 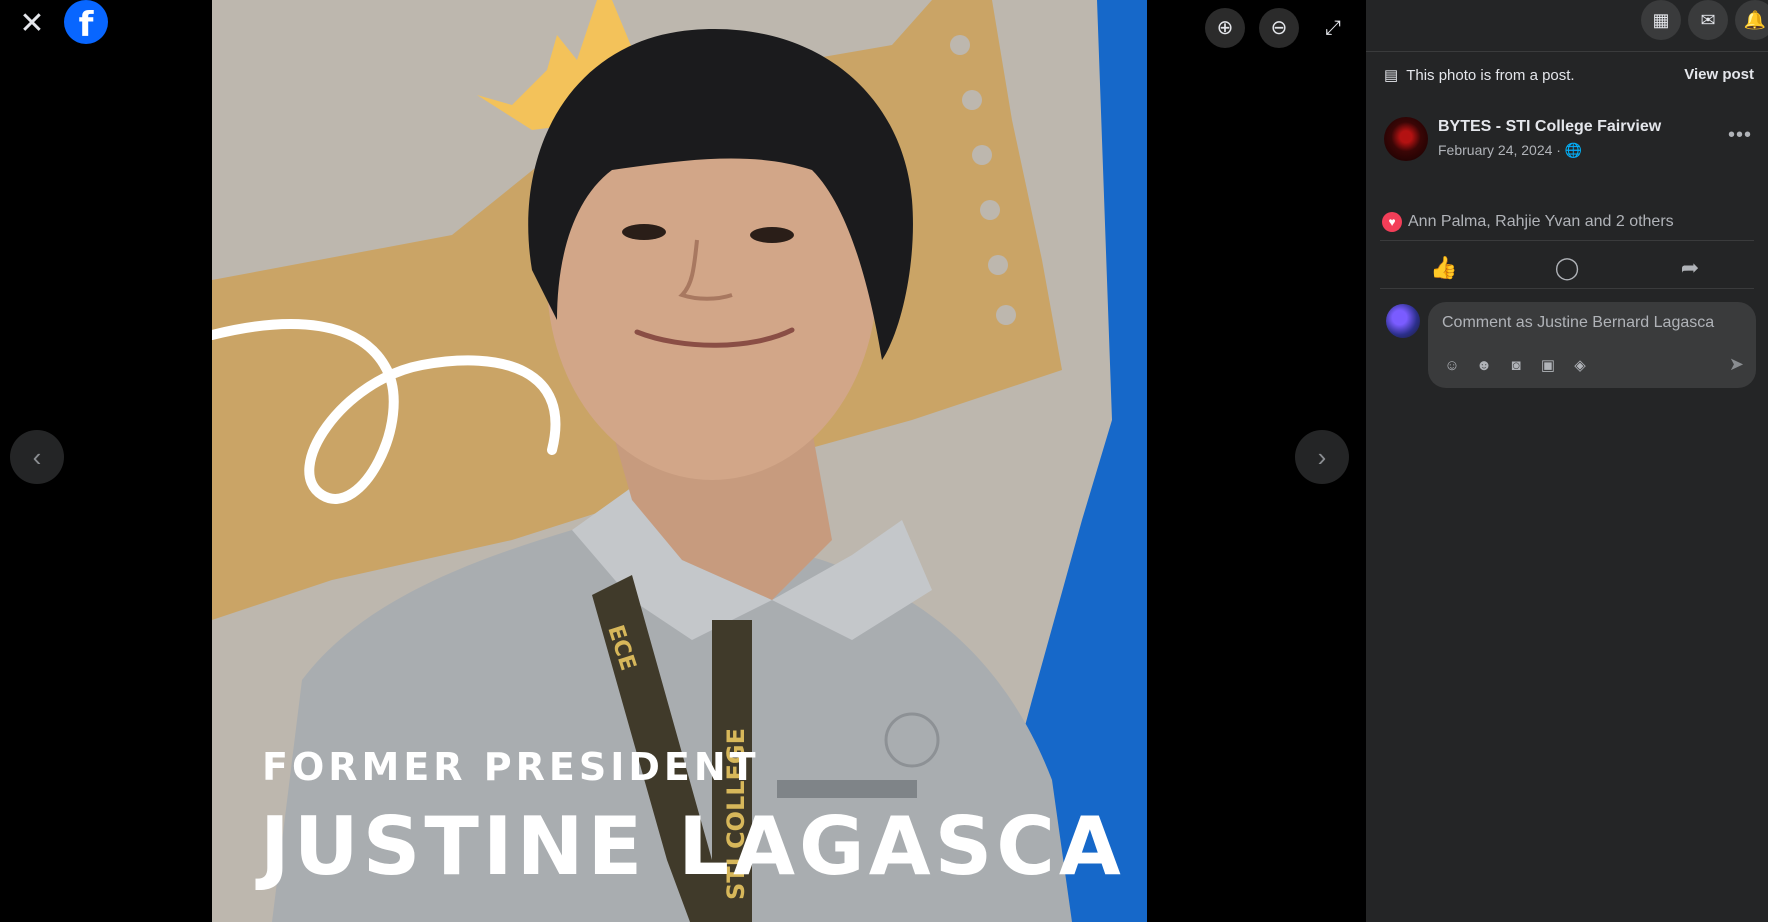 I want to click on page-avatar, so click(x=1406, y=139).